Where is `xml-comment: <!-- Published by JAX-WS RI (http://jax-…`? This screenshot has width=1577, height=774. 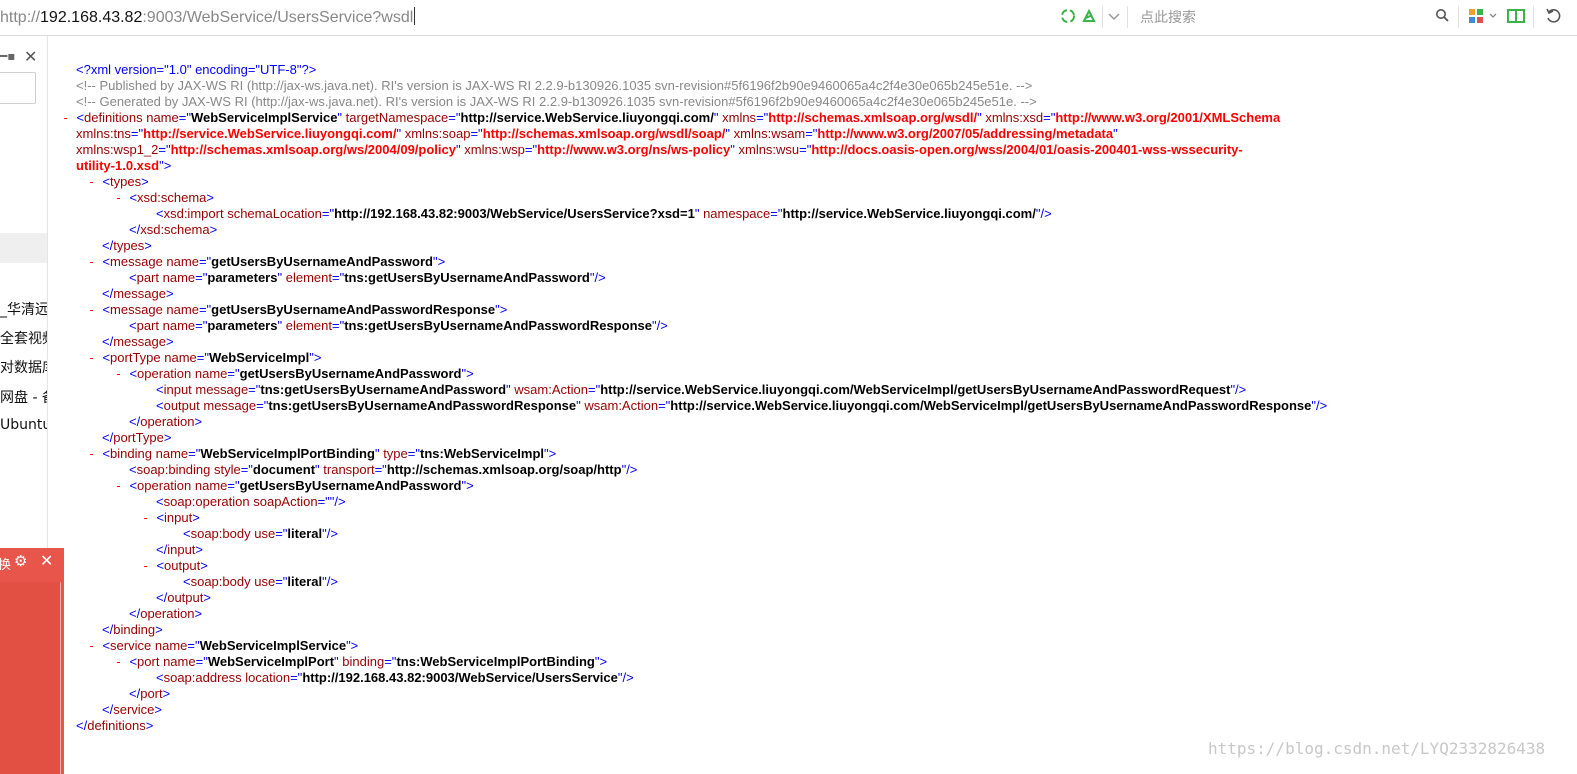
xml-comment: <!-- Published by JAX-WS RI (http://jax-… is located at coordinates (554, 85).